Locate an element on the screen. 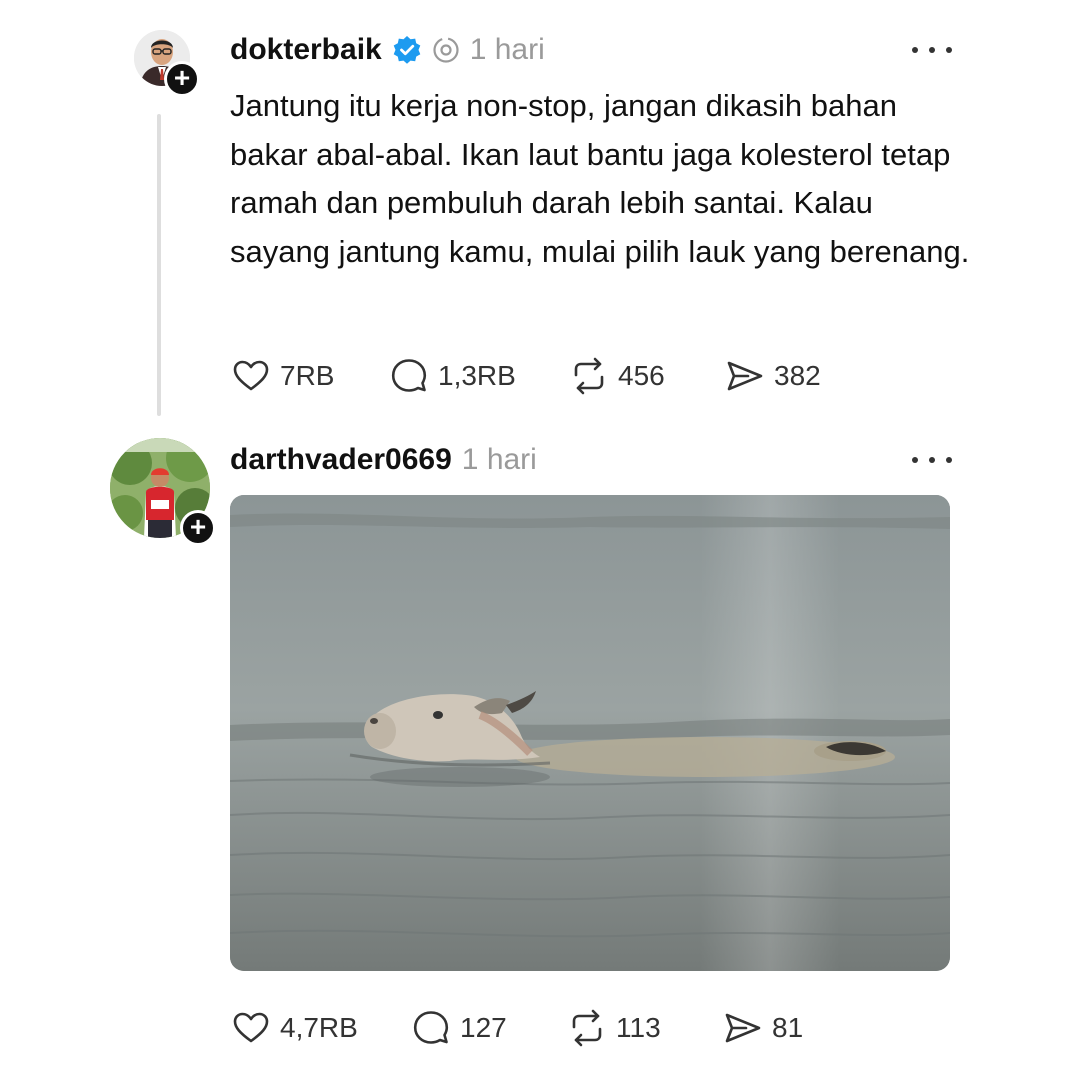  like-count: 4,7RB is located at coordinates (319, 1027).